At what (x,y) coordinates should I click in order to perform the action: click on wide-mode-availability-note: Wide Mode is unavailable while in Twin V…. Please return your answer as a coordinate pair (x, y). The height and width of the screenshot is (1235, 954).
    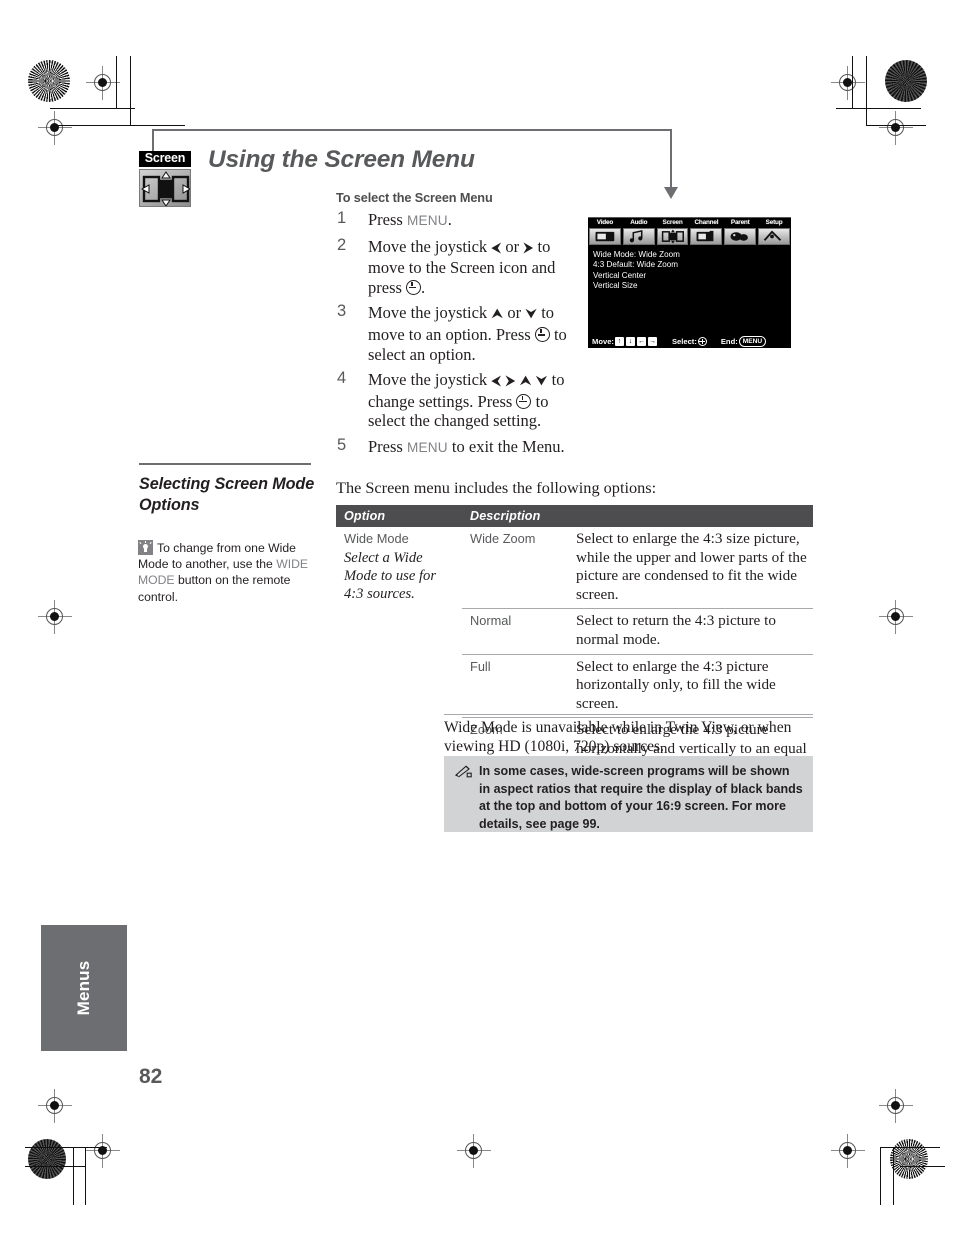
    Looking at the image, I should click on (618, 737).